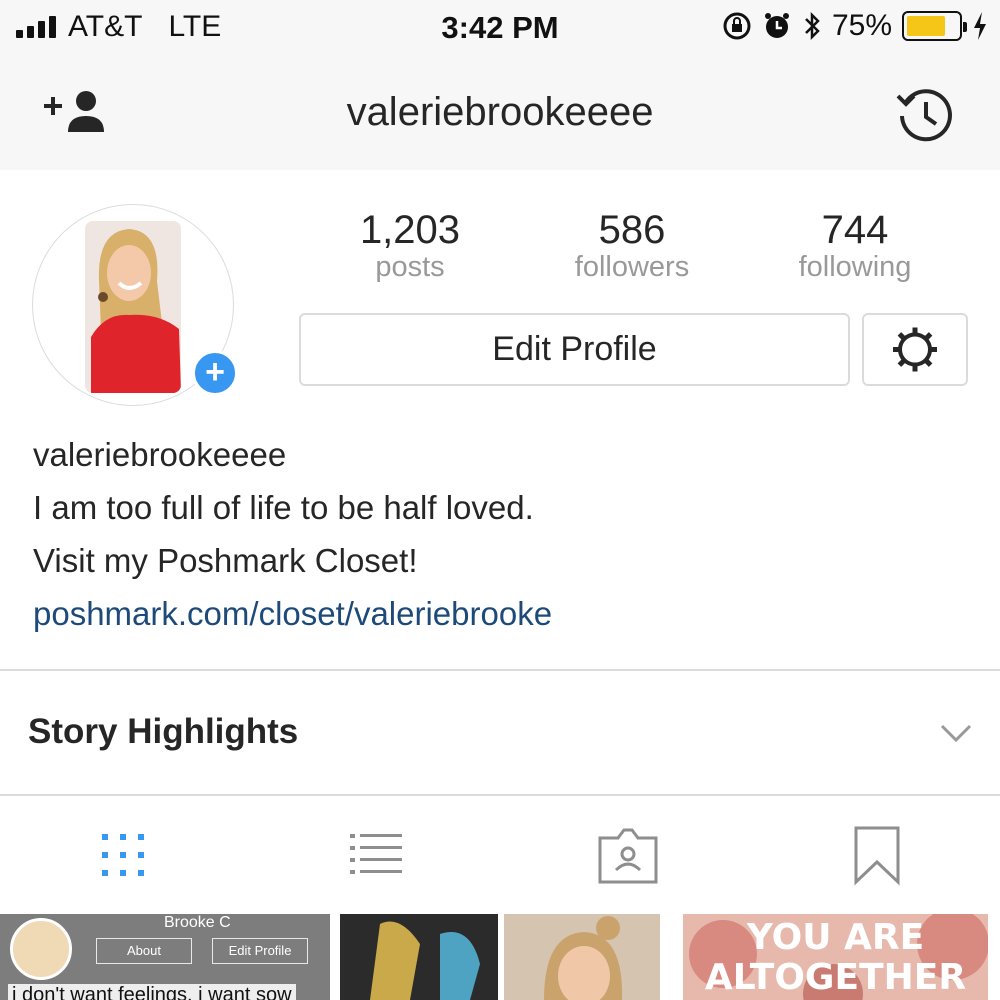  Describe the element at coordinates (835, 977) in the screenshot. I see `thumb-quote-line-2: ALTOGETHER` at that location.